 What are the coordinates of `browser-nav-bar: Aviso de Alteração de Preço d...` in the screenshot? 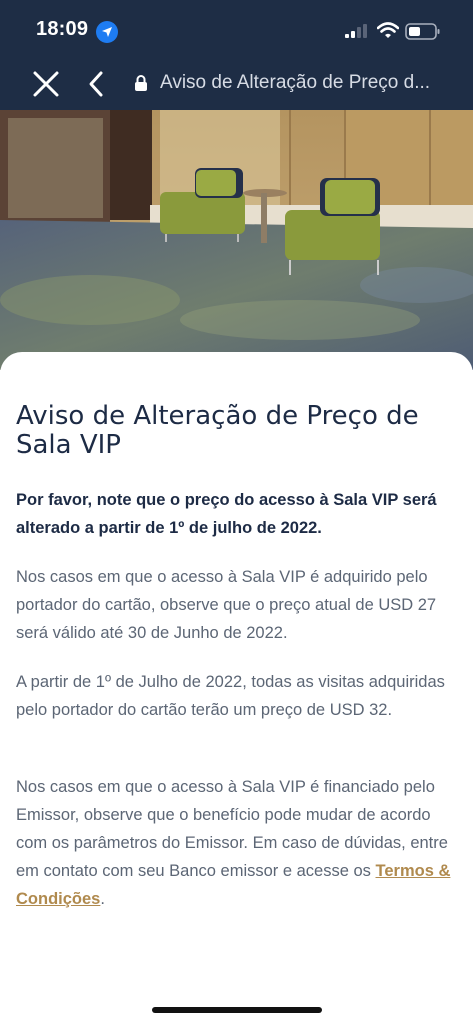 It's located at (236, 85).